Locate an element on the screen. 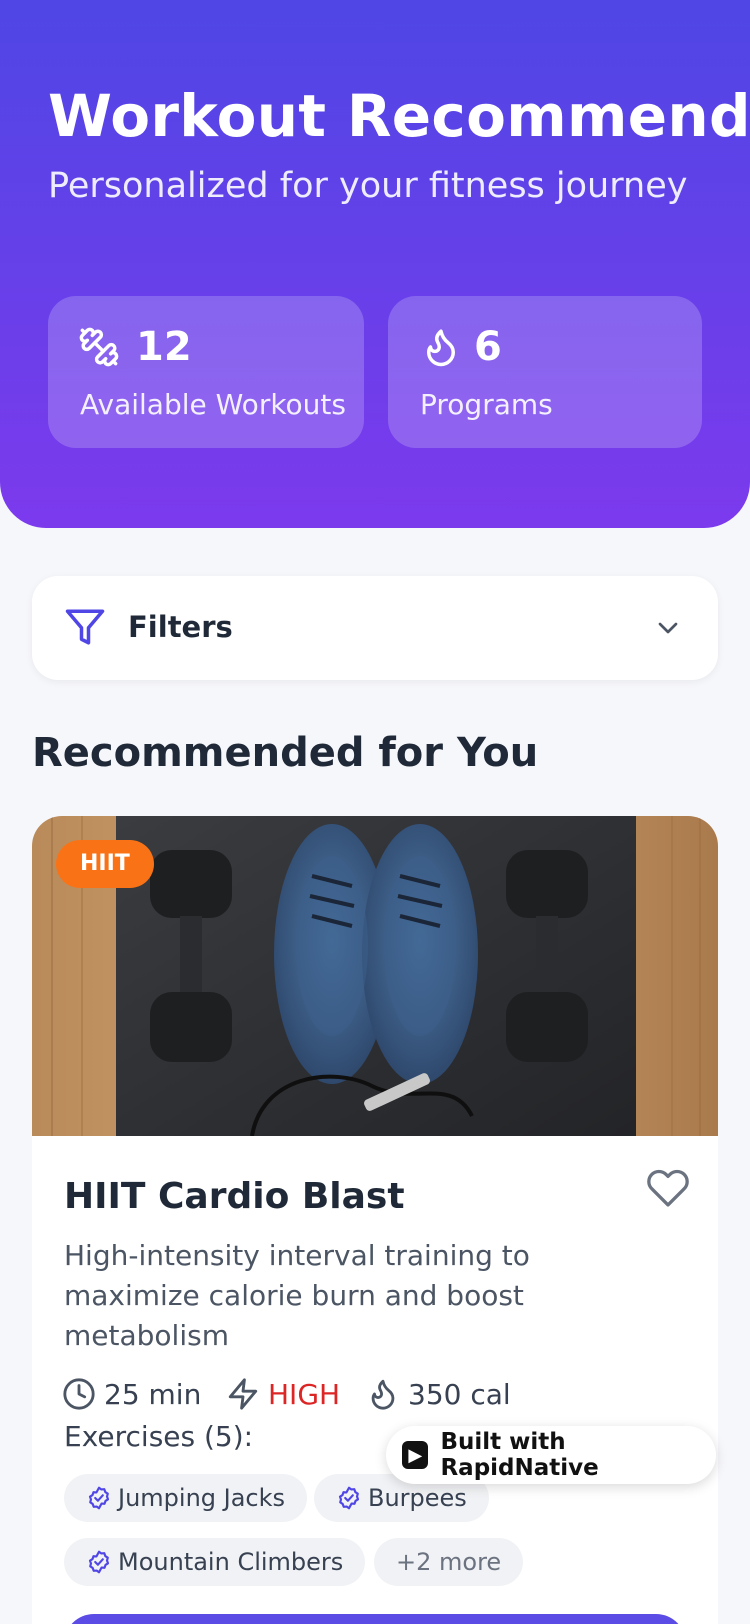 The image size is (750, 1624). exercise-chip: Jumping Jacks is located at coordinates (186, 1498).